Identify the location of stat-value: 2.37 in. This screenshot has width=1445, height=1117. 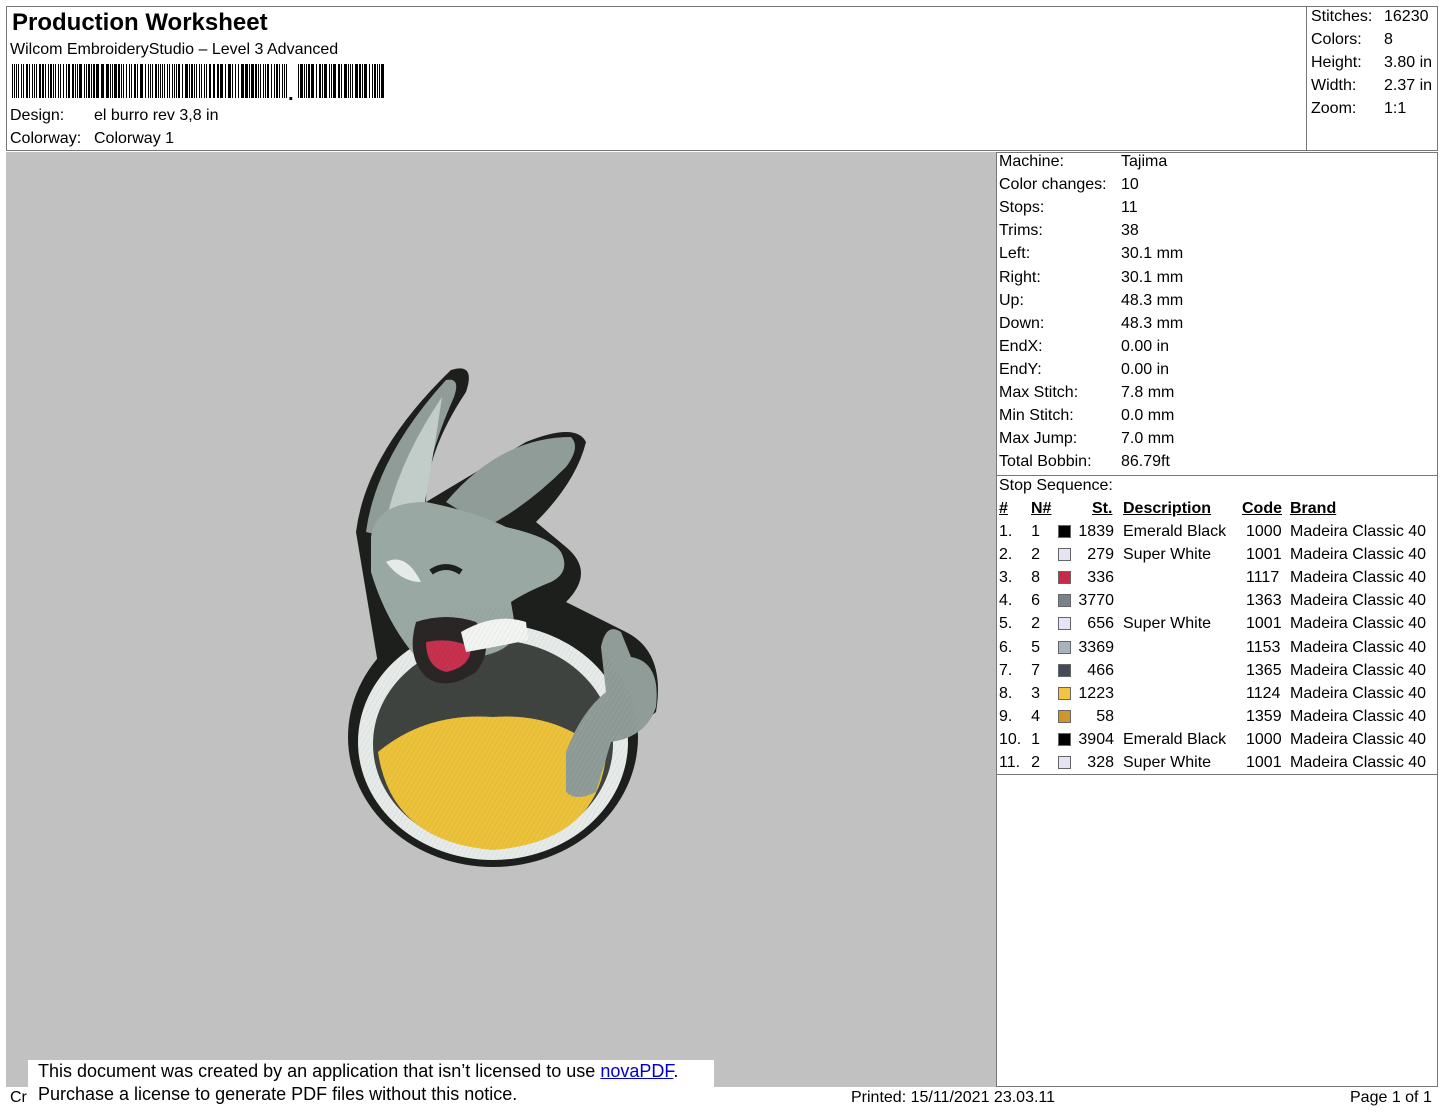
(1408, 85).